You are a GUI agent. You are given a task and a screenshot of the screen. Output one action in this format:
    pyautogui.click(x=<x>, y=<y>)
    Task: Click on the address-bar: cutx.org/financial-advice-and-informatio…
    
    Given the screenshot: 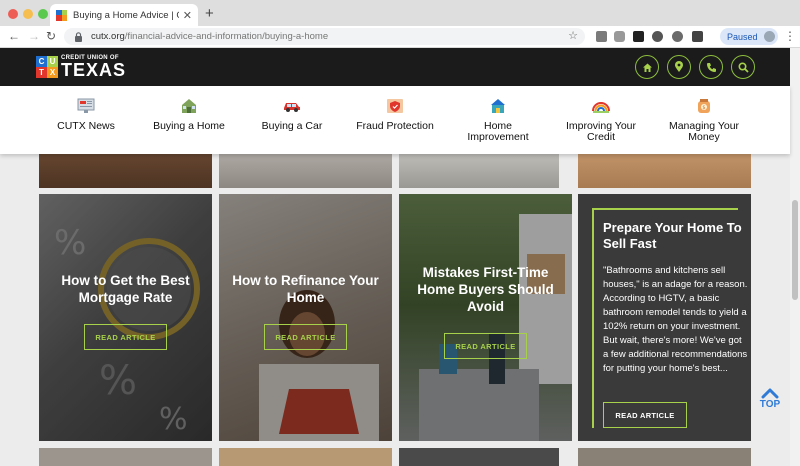 What is the action you would take?
    pyautogui.click(x=324, y=36)
    